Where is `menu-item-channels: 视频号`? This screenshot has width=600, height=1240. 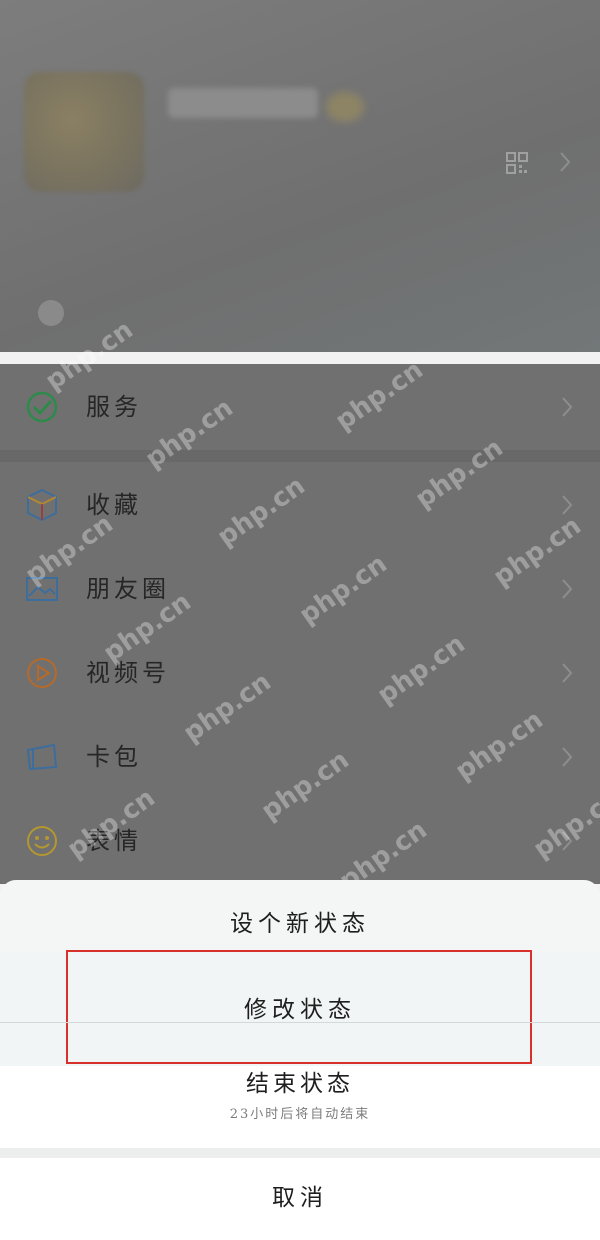
menu-item-channels: 视频号 is located at coordinates (300, 673).